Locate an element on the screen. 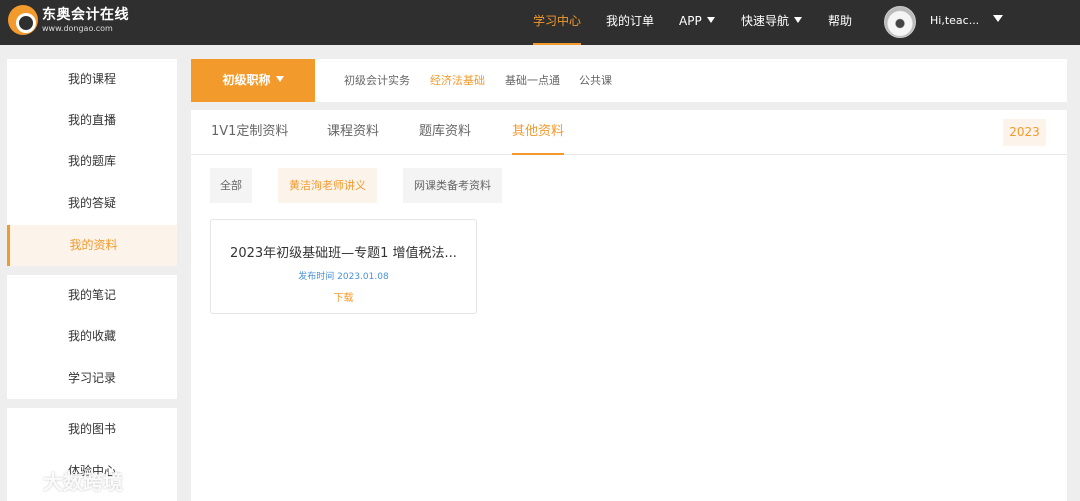  filter-all: 全部 is located at coordinates (231, 185).